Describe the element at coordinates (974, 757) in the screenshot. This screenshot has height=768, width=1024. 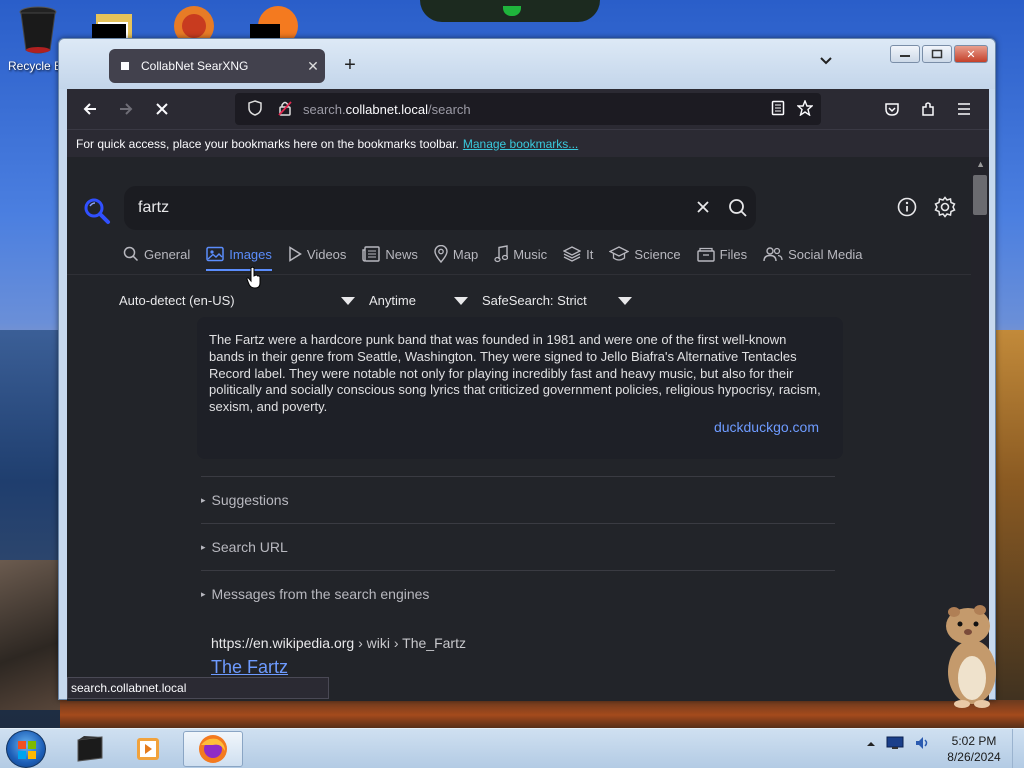
I see `clock-date: 8/26/2024` at that location.